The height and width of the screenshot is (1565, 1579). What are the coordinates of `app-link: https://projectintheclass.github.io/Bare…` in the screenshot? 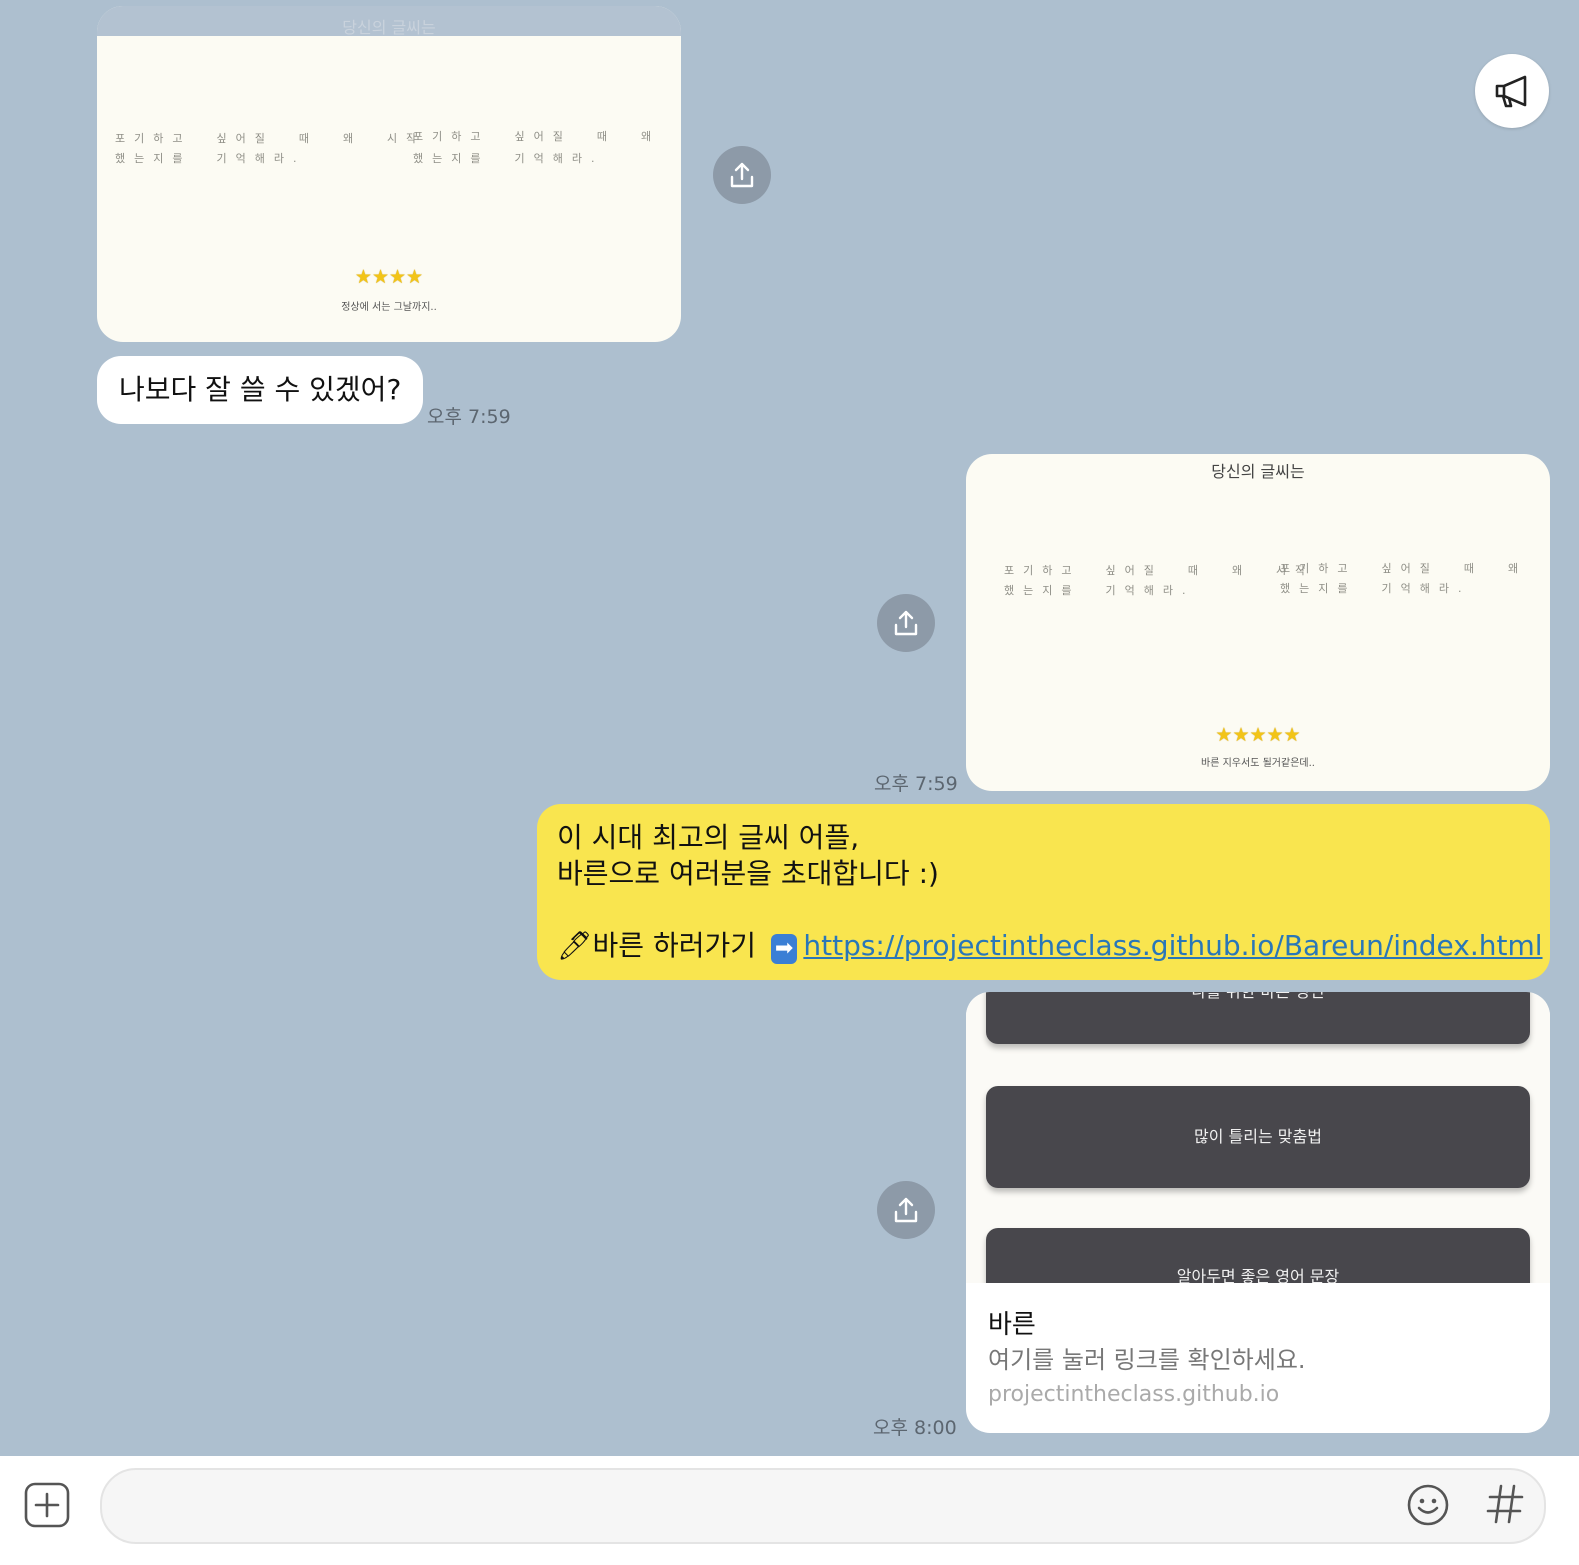 It's located at (1172, 945).